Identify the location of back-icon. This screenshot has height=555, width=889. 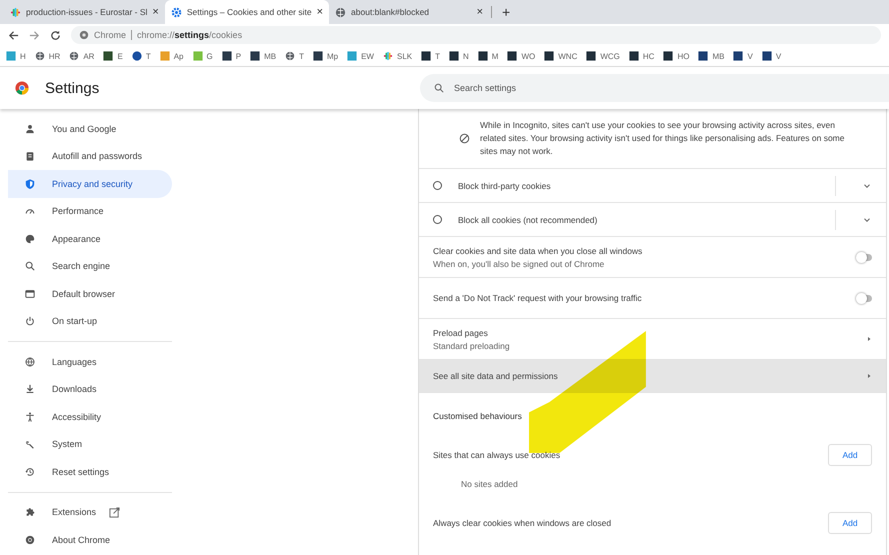
(13, 35).